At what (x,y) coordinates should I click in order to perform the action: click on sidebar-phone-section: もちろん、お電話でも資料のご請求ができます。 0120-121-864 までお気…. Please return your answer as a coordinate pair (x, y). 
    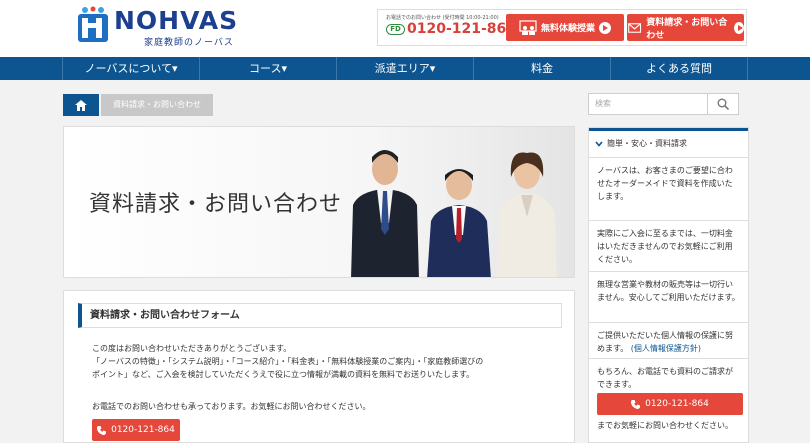
    Looking at the image, I should click on (668, 398).